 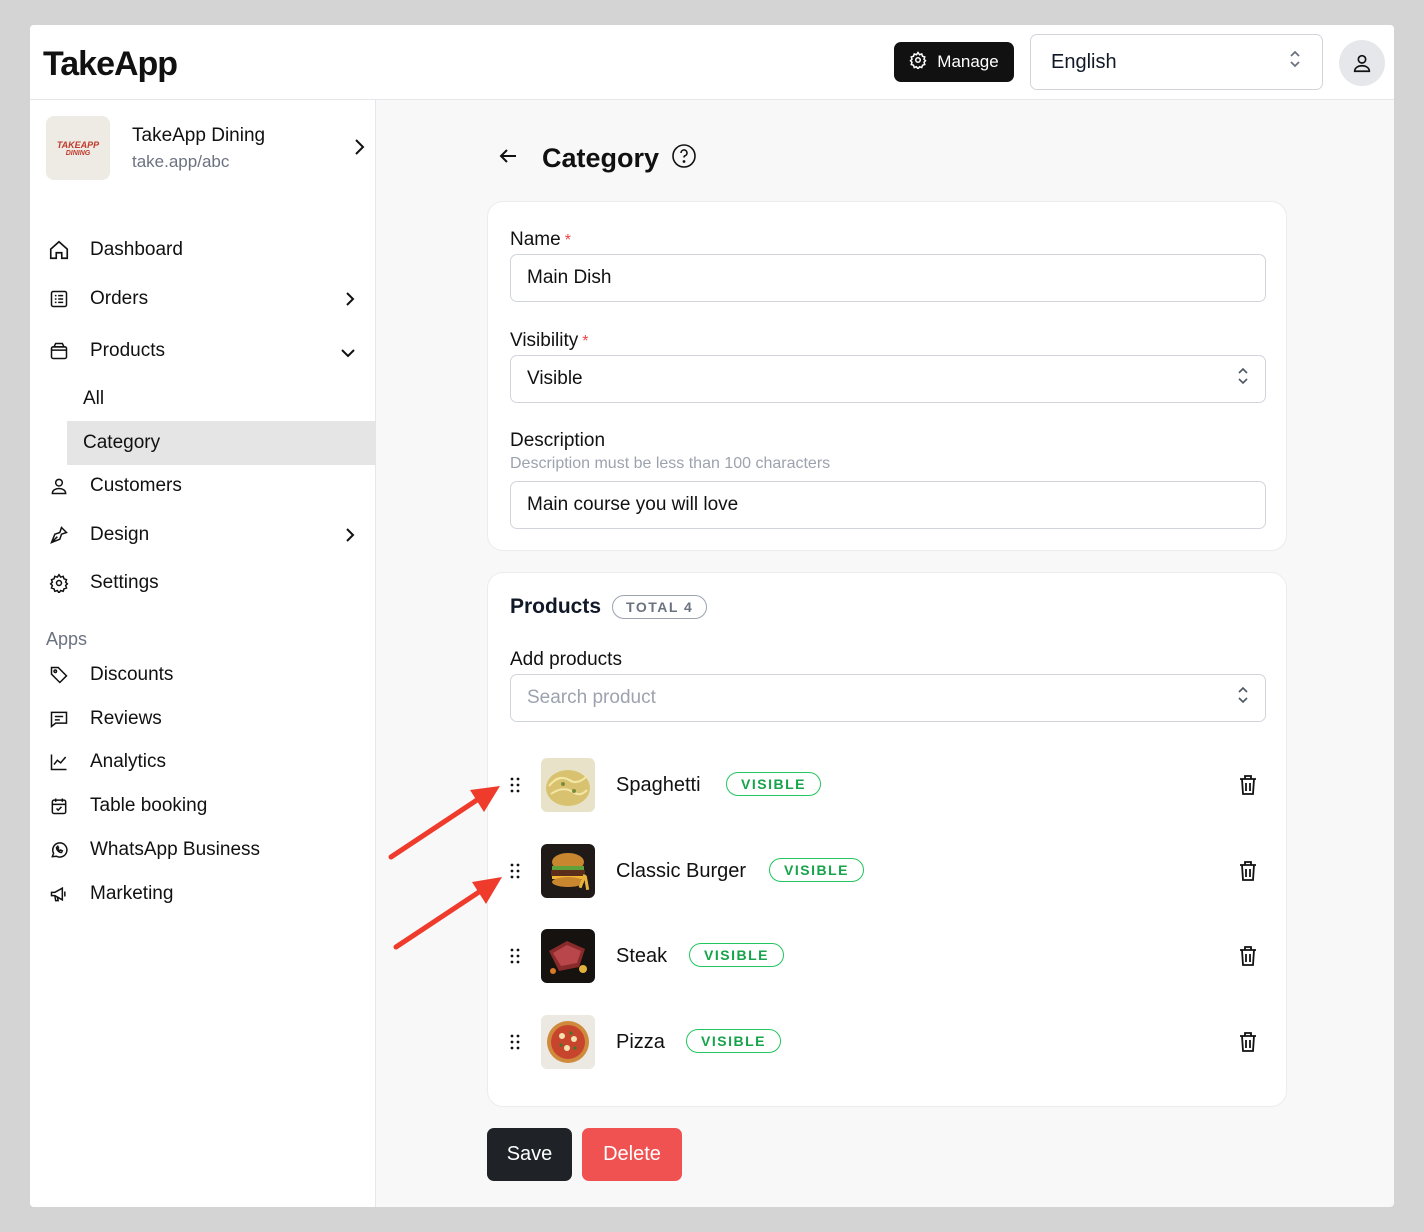 What do you see at coordinates (601, 157) in the screenshot?
I see `page-title: Category` at bounding box center [601, 157].